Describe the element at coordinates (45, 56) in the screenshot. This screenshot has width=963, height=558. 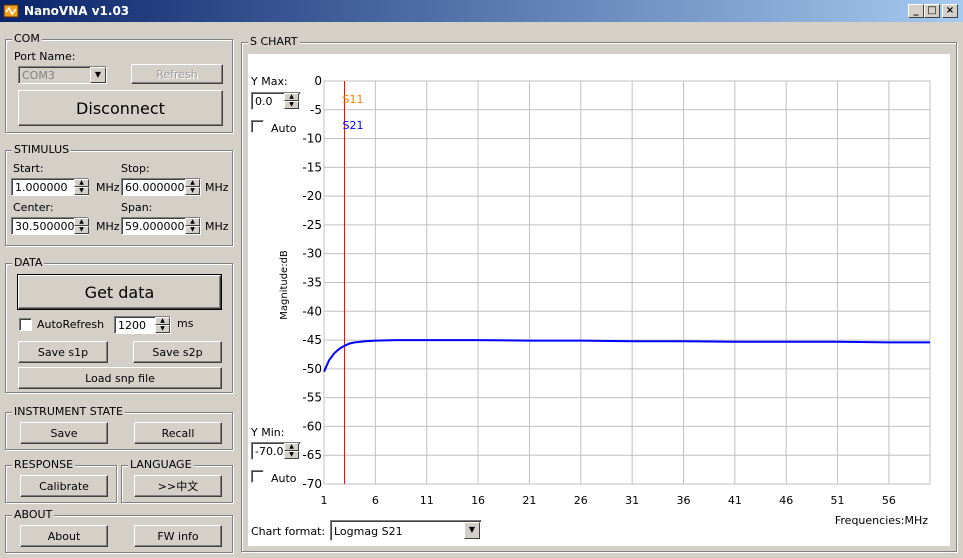
I see `port-name-label: Port Name:` at that location.